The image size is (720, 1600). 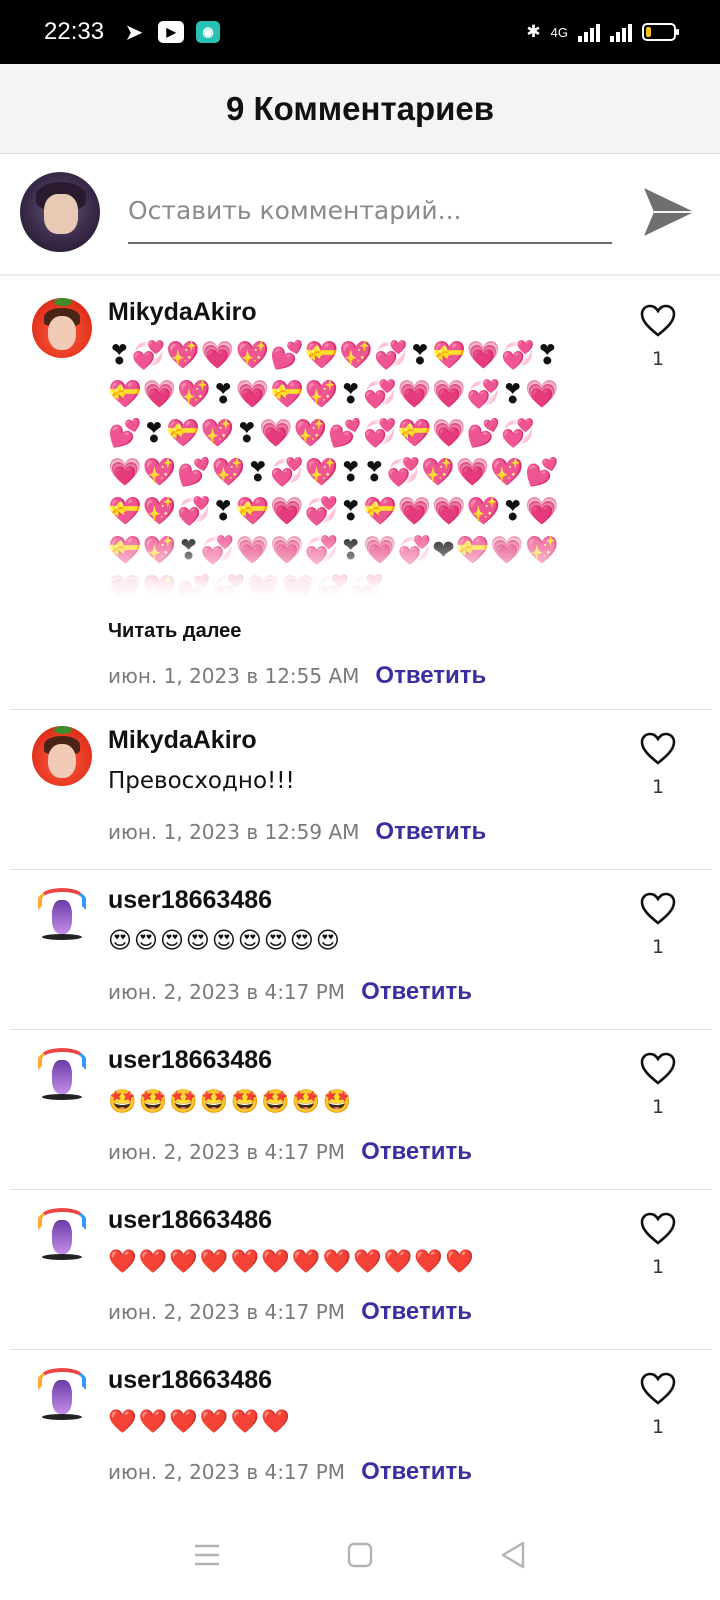 What do you see at coordinates (660, 32) in the screenshot?
I see `battery-icon` at bounding box center [660, 32].